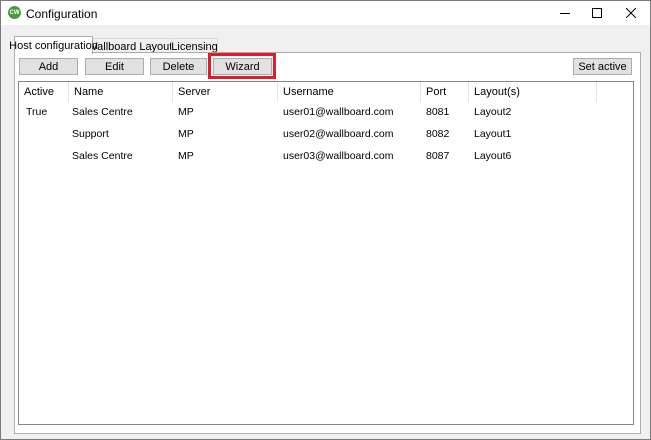  I want to click on edit-button: Edit, so click(114, 66).